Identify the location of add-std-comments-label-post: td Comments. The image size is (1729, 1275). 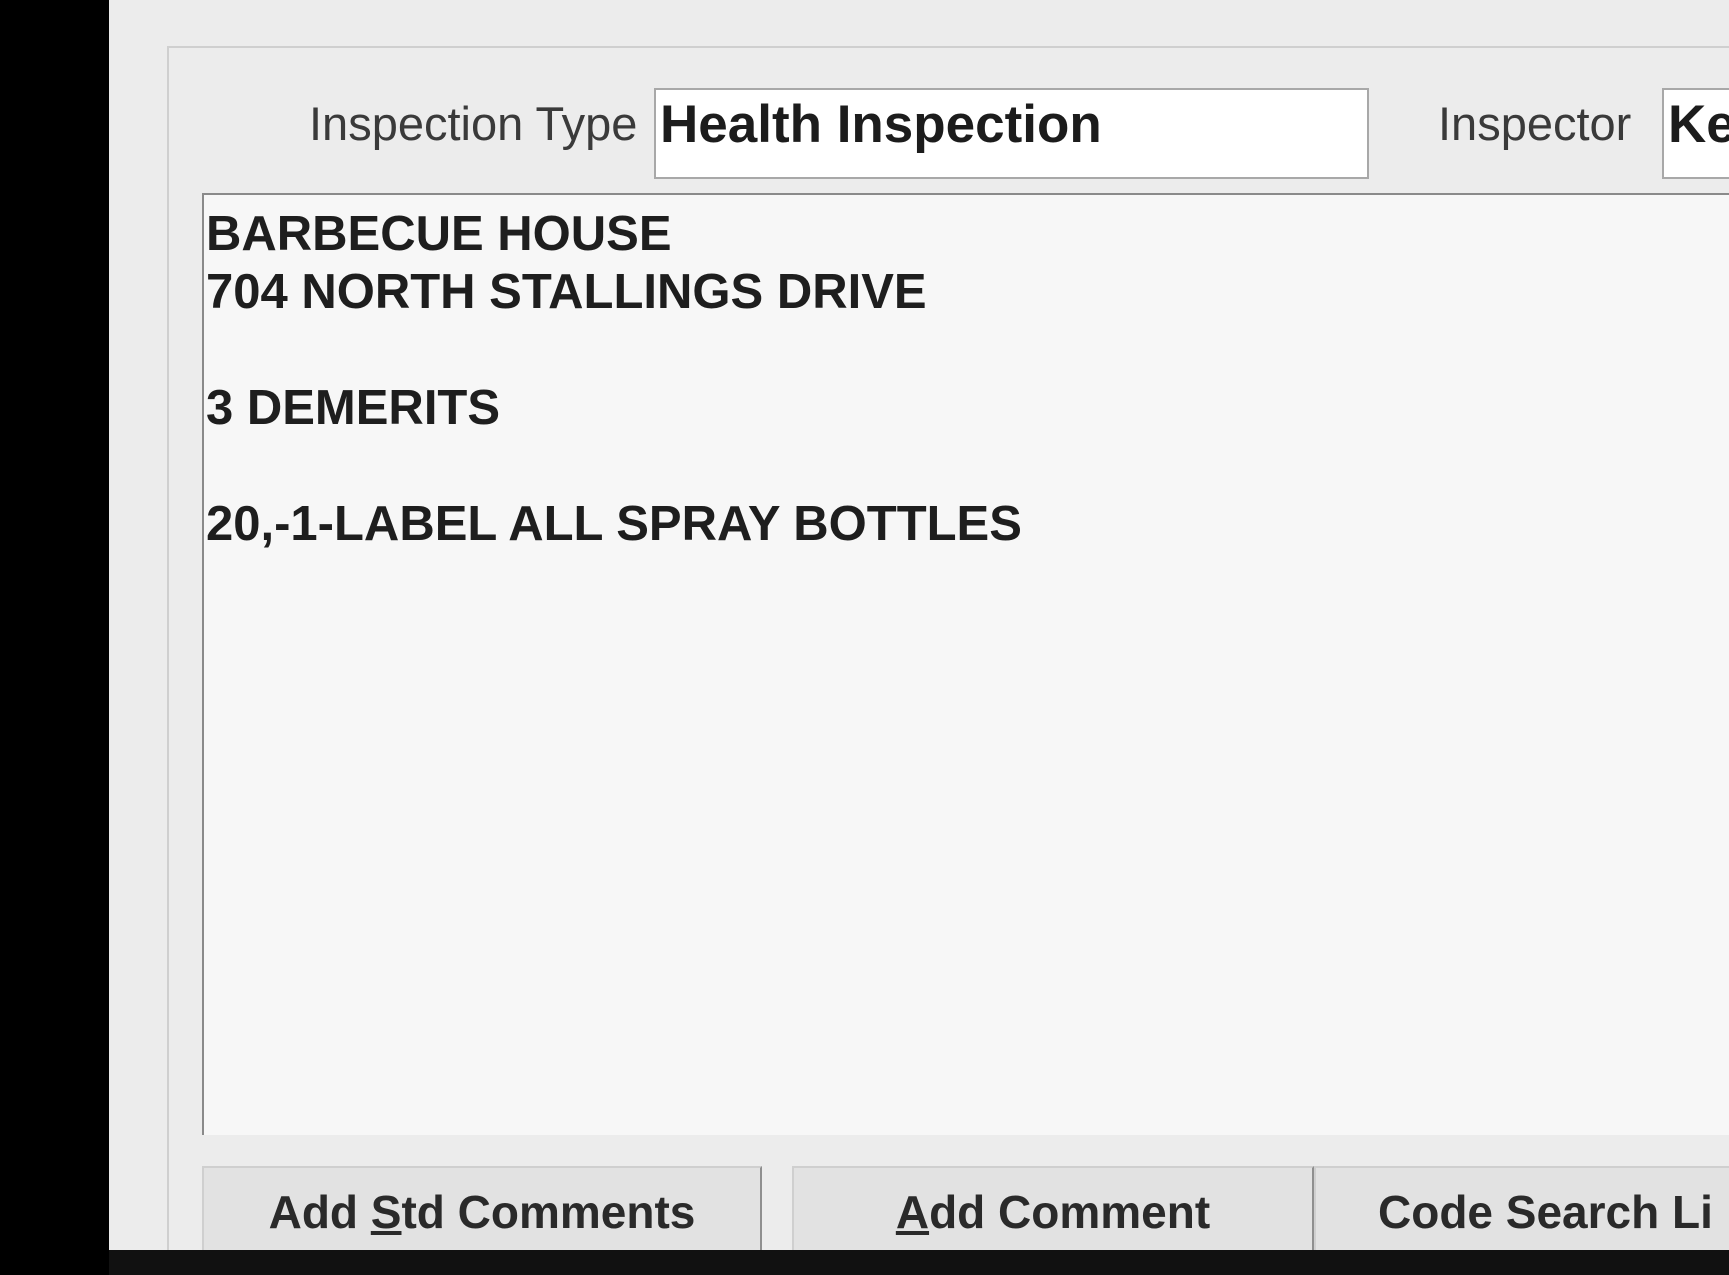
(548, 1212).